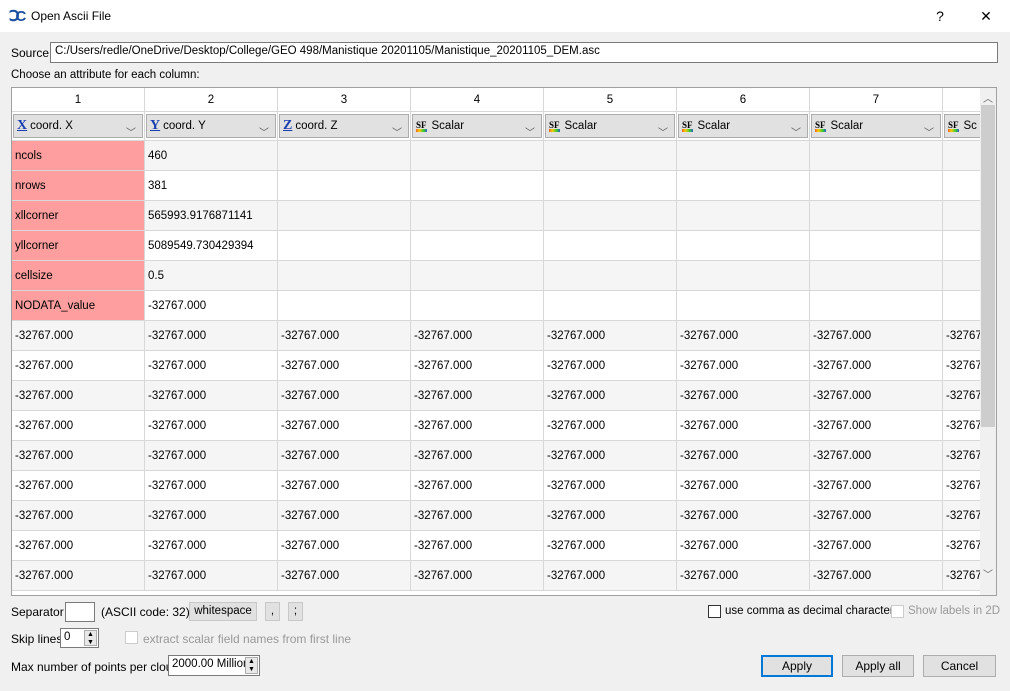 This screenshot has height=691, width=1010. What do you see at coordinates (211, 156) in the screenshot?
I see `table-cell: 460` at bounding box center [211, 156].